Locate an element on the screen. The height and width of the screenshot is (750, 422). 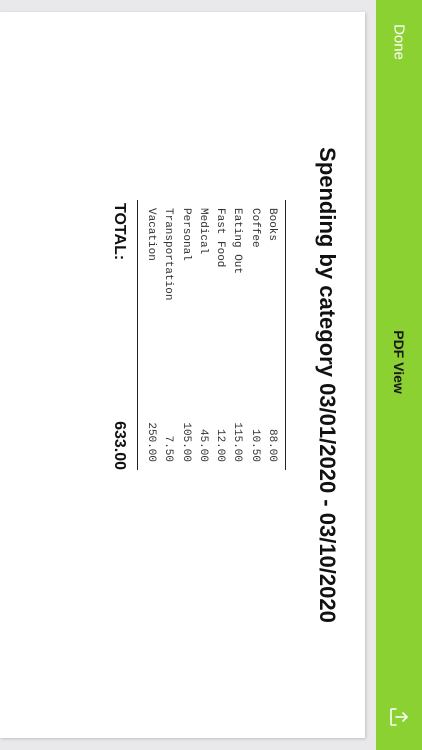
table-row: Coffee 10.50 is located at coordinates (252, 335).